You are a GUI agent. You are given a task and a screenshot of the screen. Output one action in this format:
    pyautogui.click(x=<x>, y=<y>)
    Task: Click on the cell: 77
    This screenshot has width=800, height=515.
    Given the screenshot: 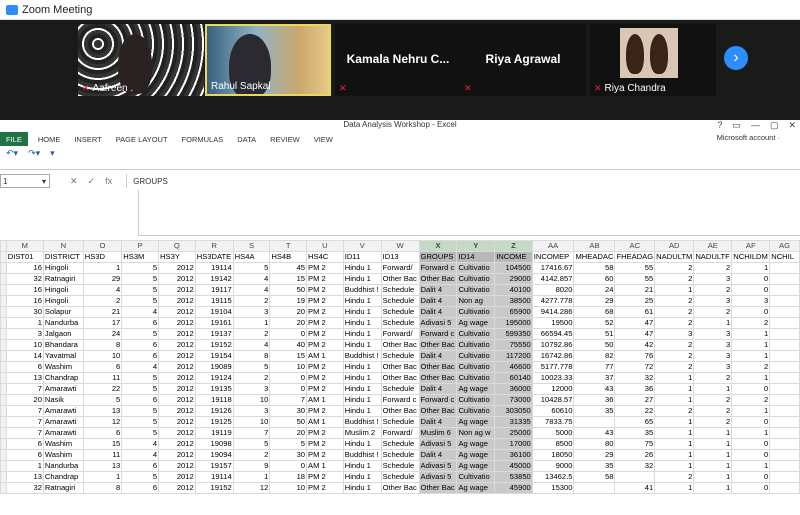 What is the action you would take?
    pyautogui.click(x=594, y=367)
    